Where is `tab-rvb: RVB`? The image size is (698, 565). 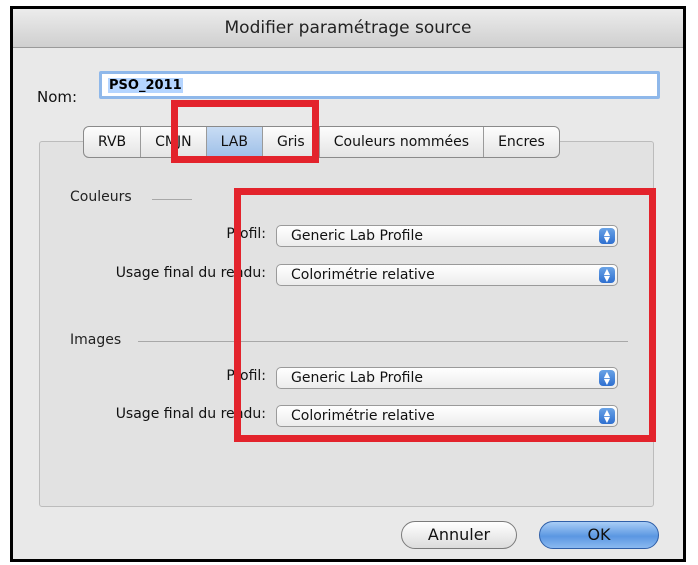
tab-rvb: RVB is located at coordinates (113, 142).